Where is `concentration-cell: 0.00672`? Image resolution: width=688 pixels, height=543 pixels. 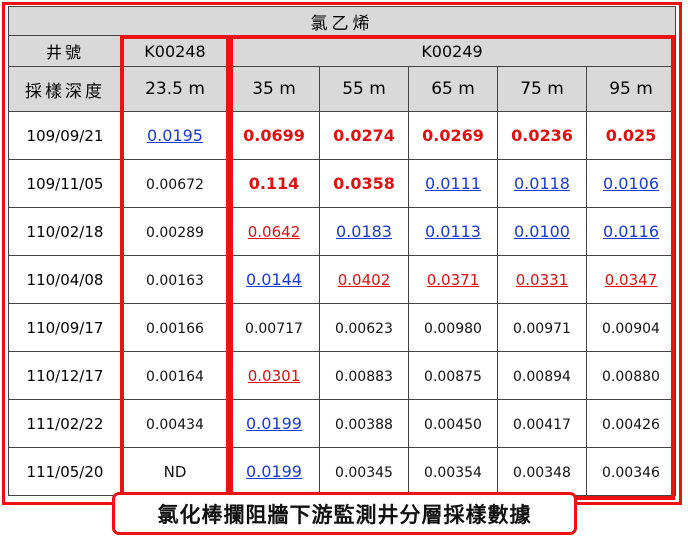 concentration-cell: 0.00672 is located at coordinates (175, 183).